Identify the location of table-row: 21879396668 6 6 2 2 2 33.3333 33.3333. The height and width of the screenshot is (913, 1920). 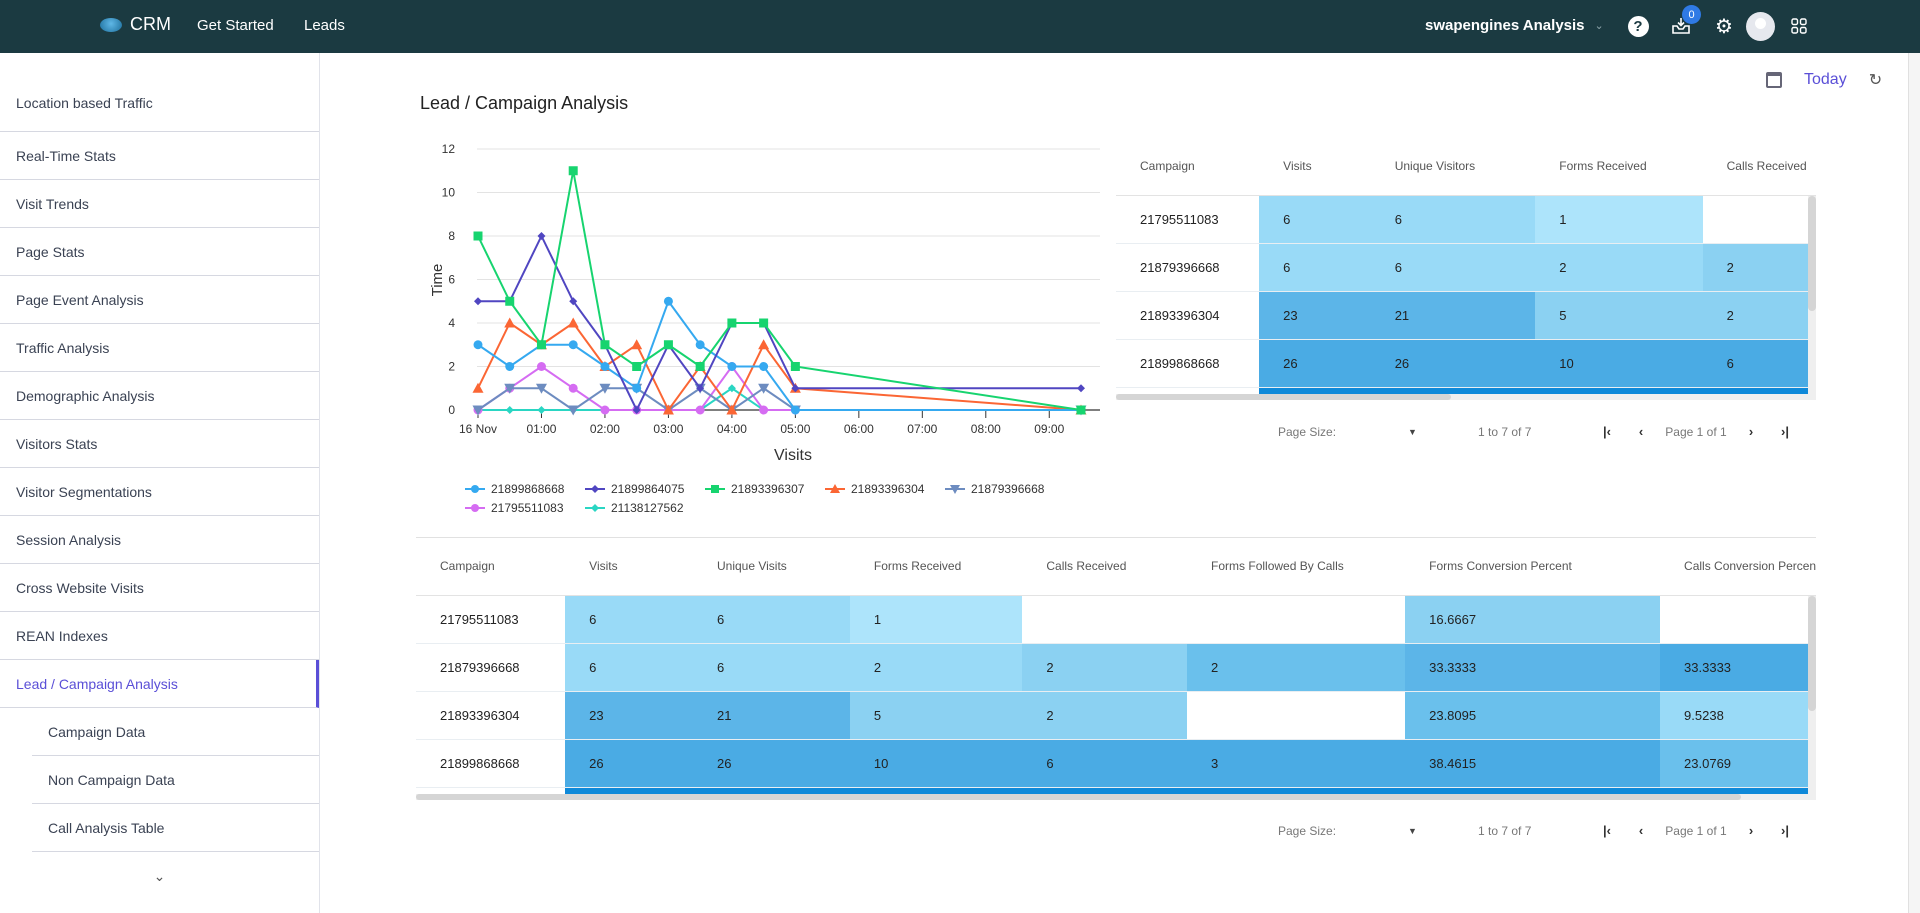
(1116, 668).